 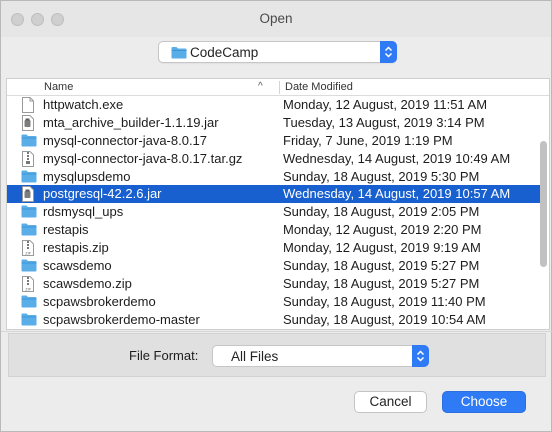 What do you see at coordinates (484, 402) in the screenshot?
I see `choose-button: Choose` at bounding box center [484, 402].